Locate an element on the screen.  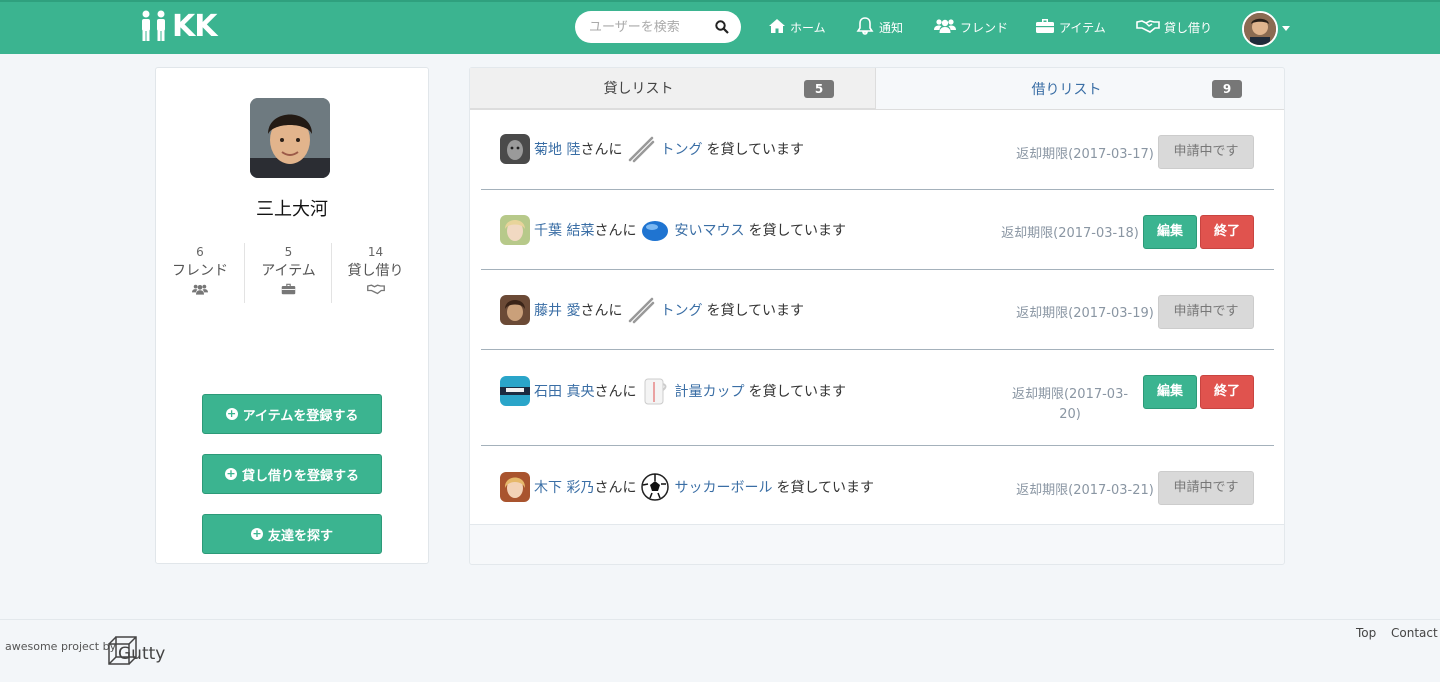
item-link: サッカーボール is located at coordinates (723, 487).